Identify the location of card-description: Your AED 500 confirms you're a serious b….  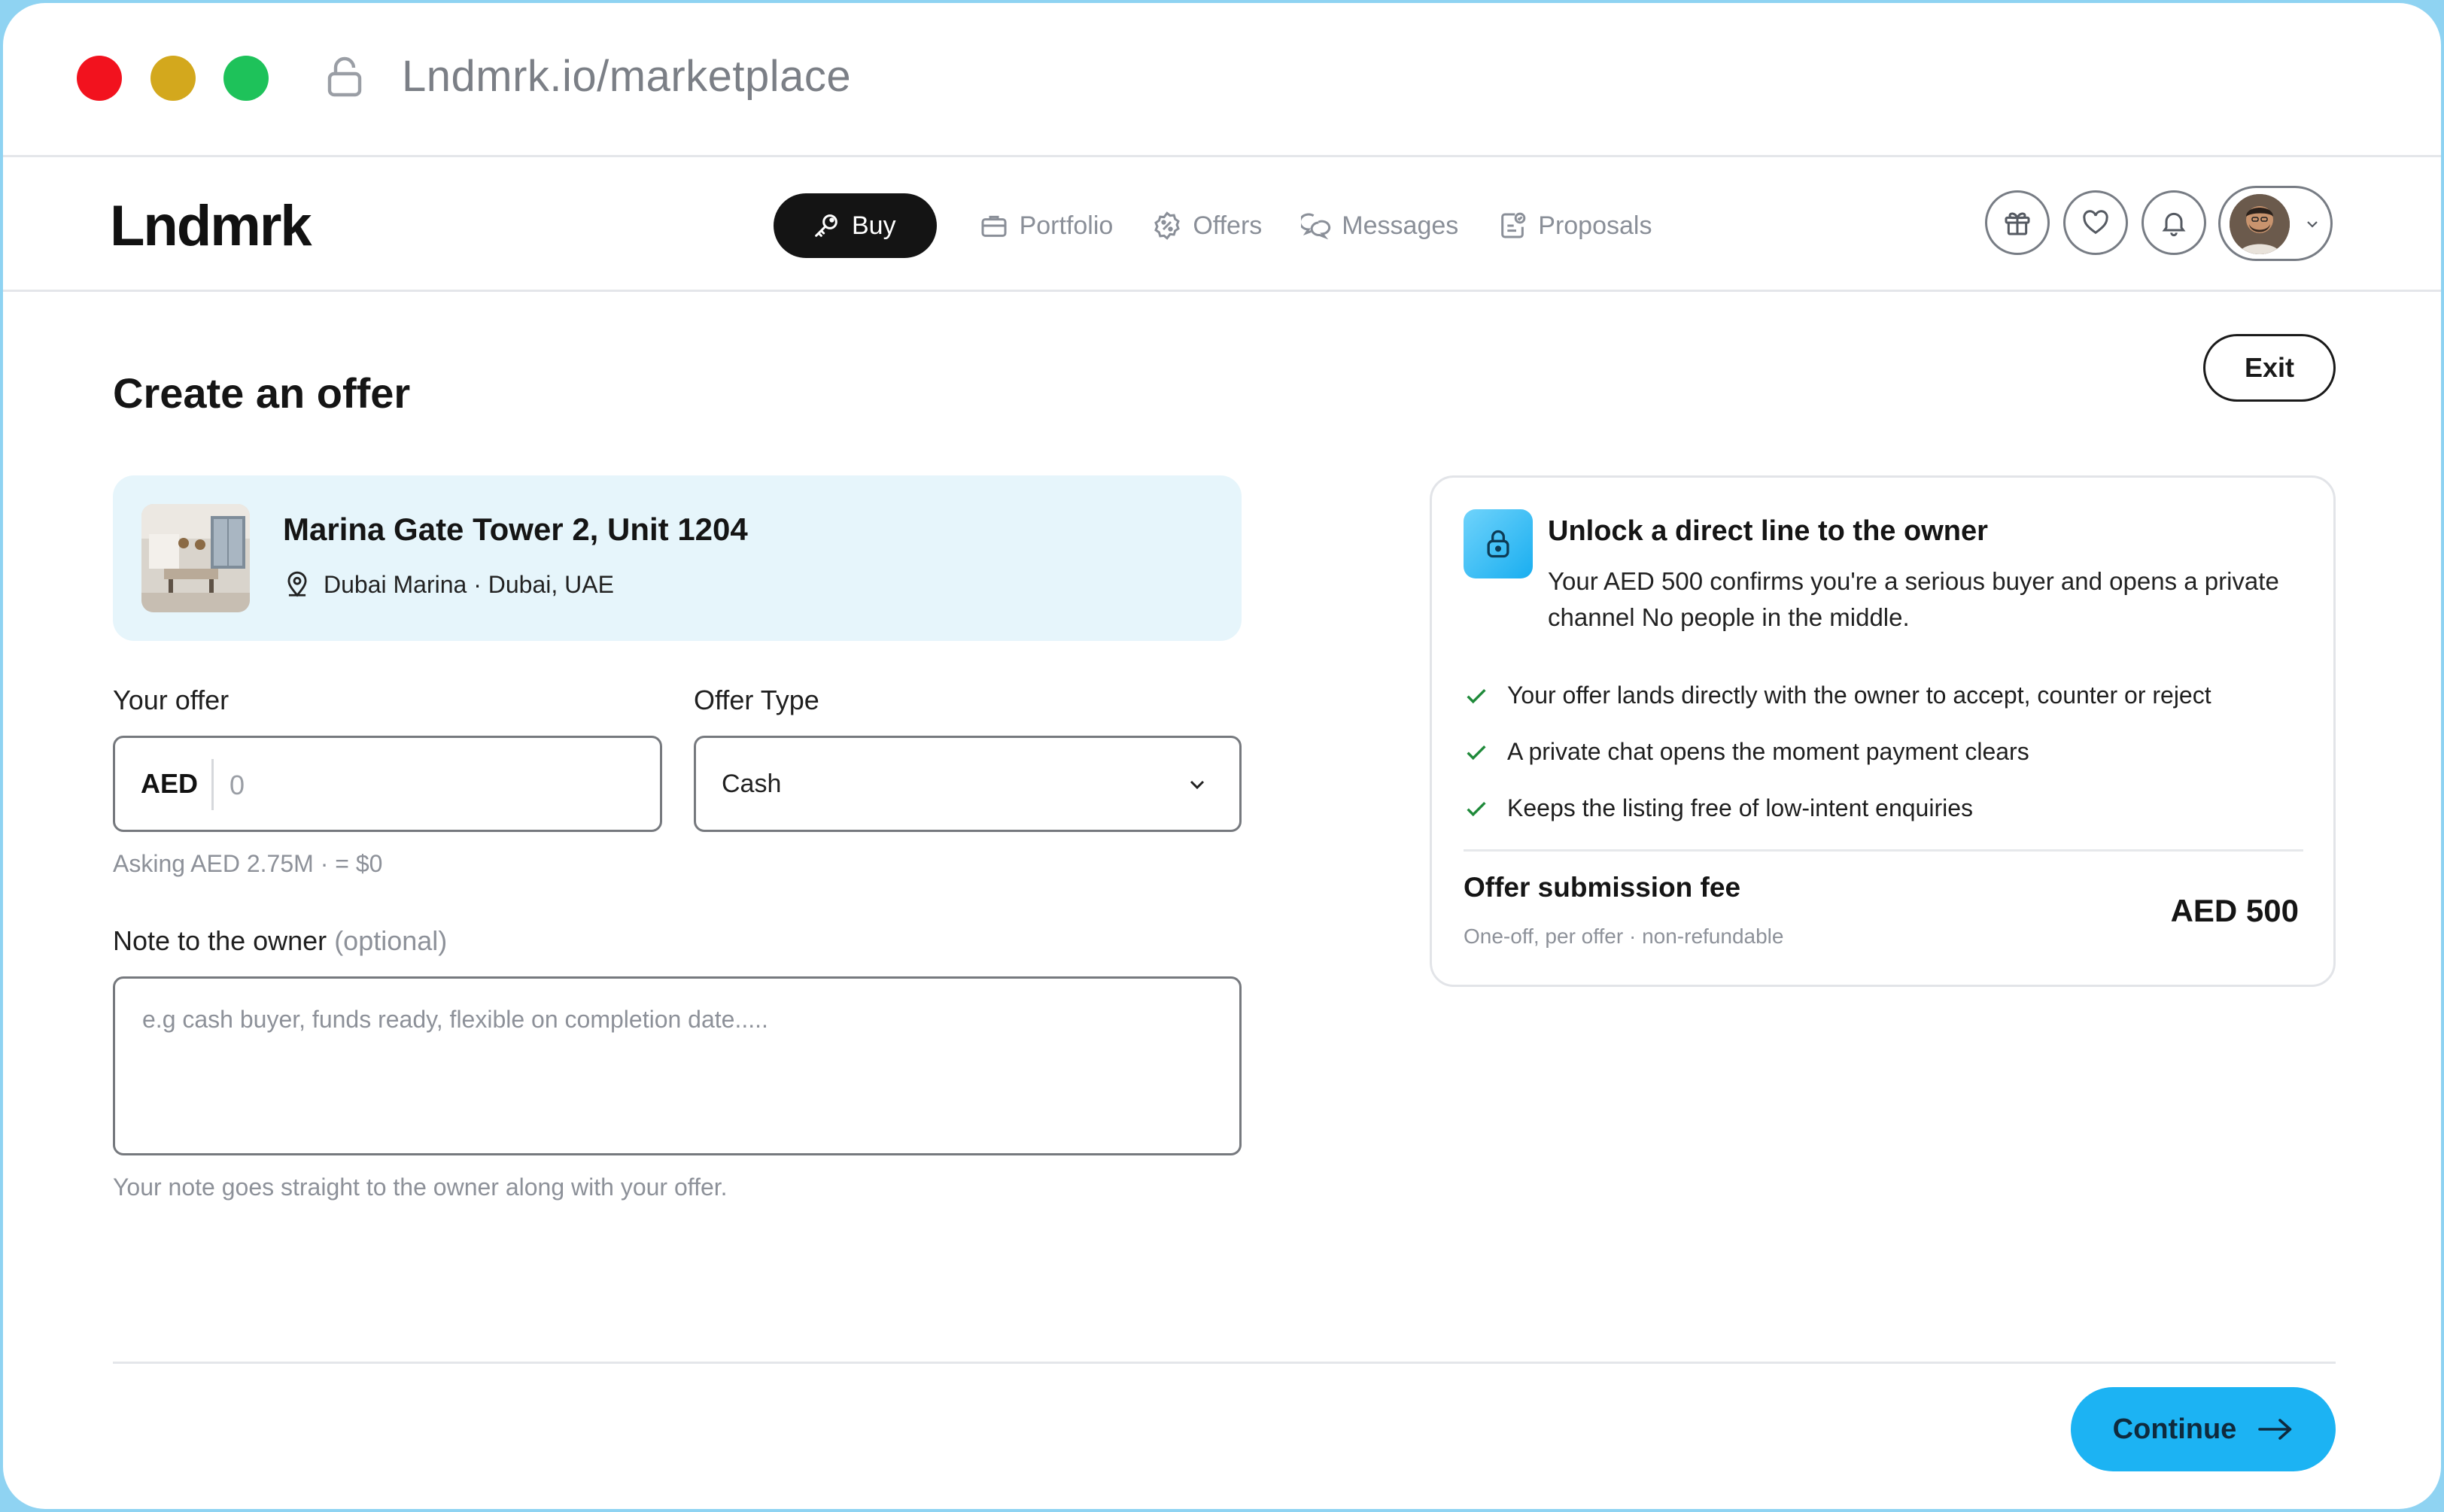
(1914, 599).